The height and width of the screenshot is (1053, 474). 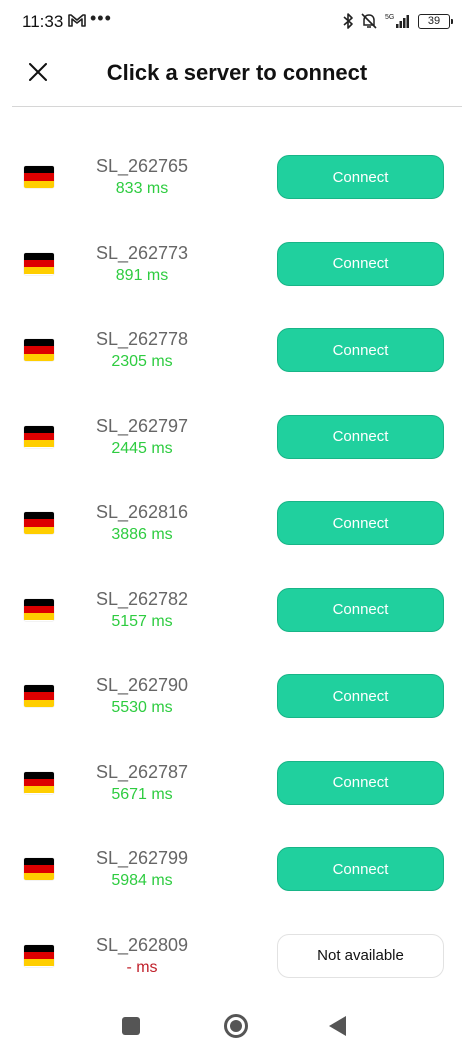 What do you see at coordinates (77, 20) in the screenshot?
I see `gmail-icon` at bounding box center [77, 20].